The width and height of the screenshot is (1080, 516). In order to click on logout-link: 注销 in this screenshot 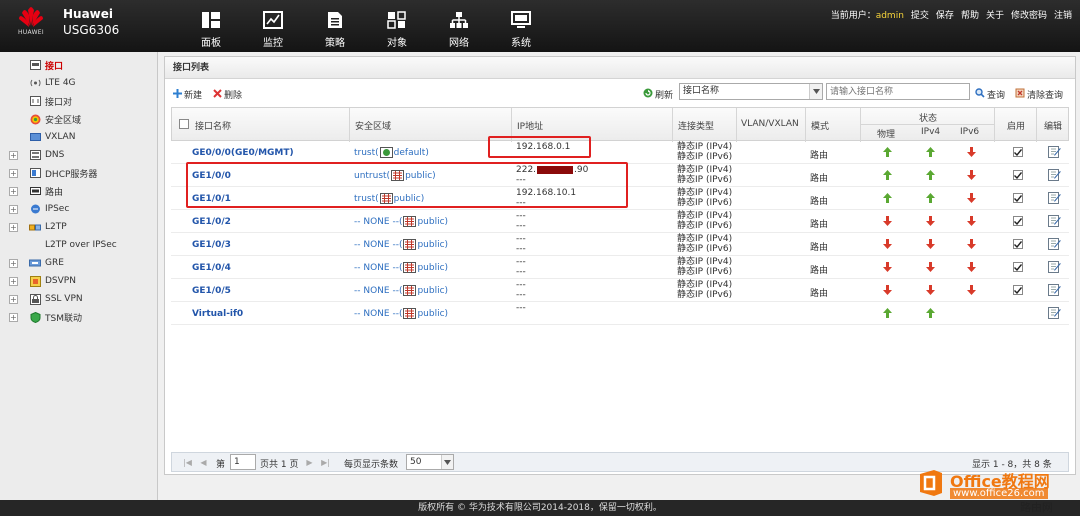, I will do `click(1063, 14)`.